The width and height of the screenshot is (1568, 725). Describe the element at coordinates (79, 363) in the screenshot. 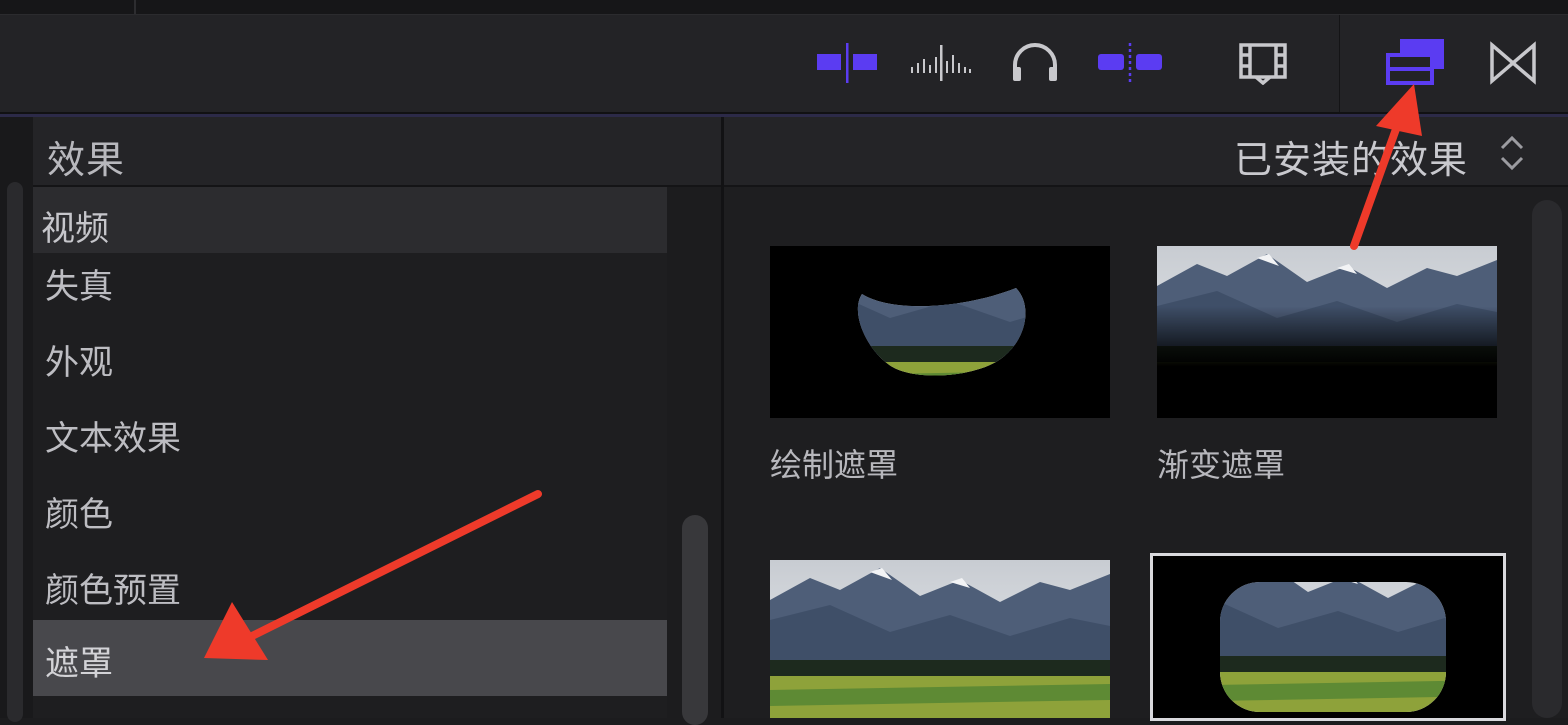

I see `category-label: 外观` at that location.